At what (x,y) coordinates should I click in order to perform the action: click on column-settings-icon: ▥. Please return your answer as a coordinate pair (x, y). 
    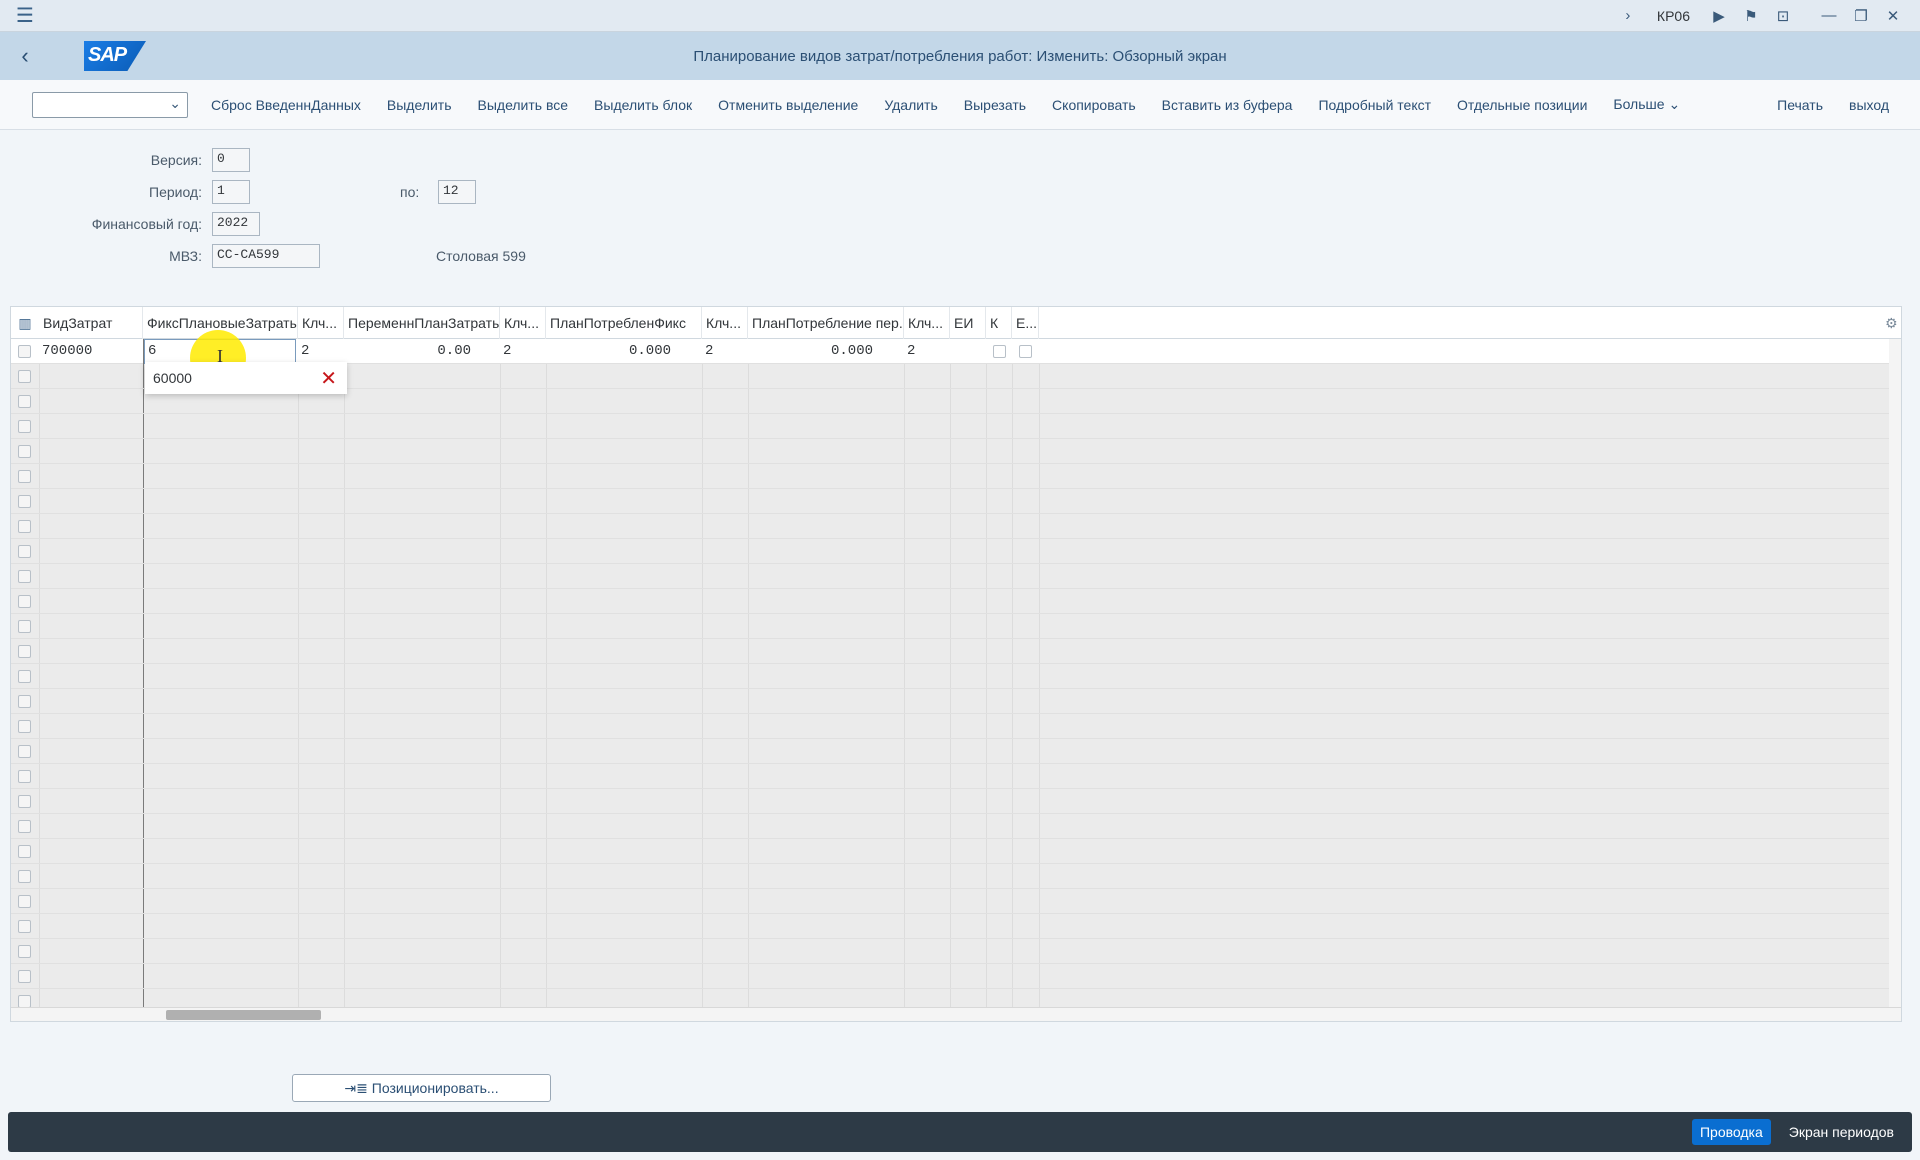
    Looking at the image, I should click on (25, 323).